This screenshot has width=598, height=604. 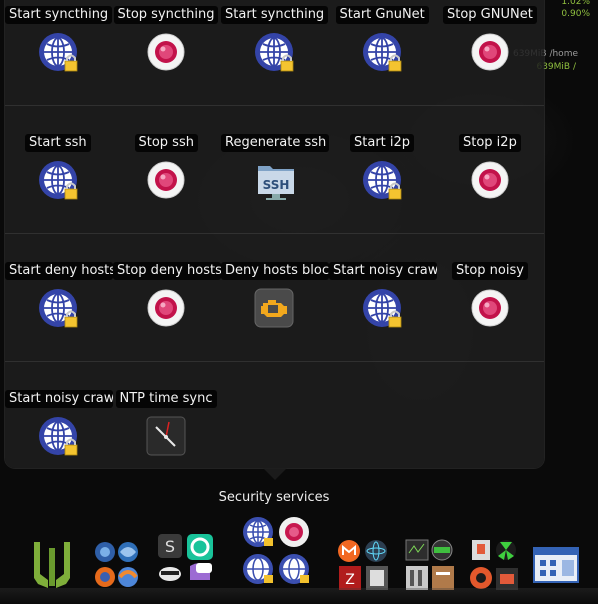 I want to click on web-browsers-group-icon, so click(x=116, y=565).